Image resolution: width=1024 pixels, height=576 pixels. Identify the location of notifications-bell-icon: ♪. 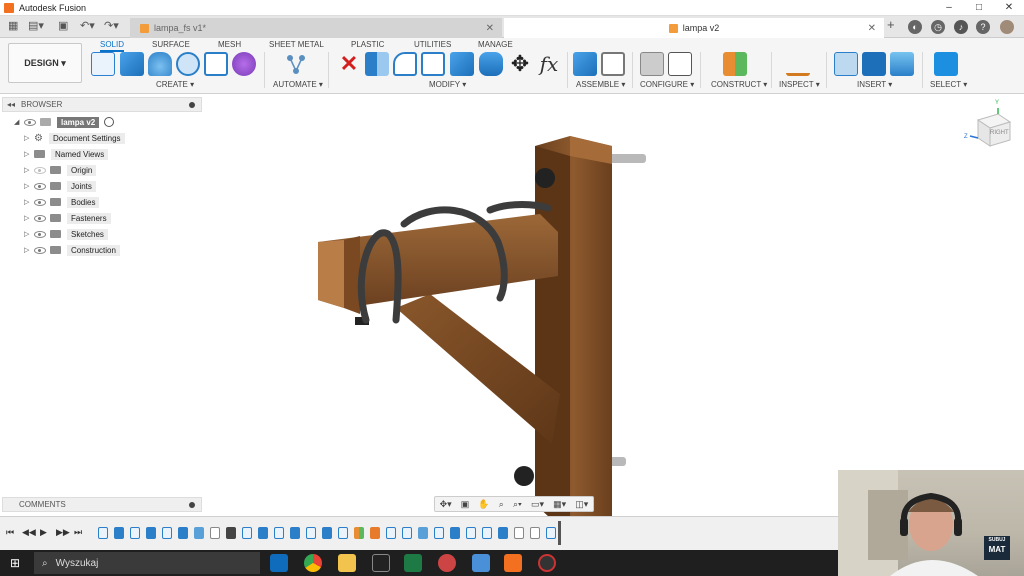
(961, 27).